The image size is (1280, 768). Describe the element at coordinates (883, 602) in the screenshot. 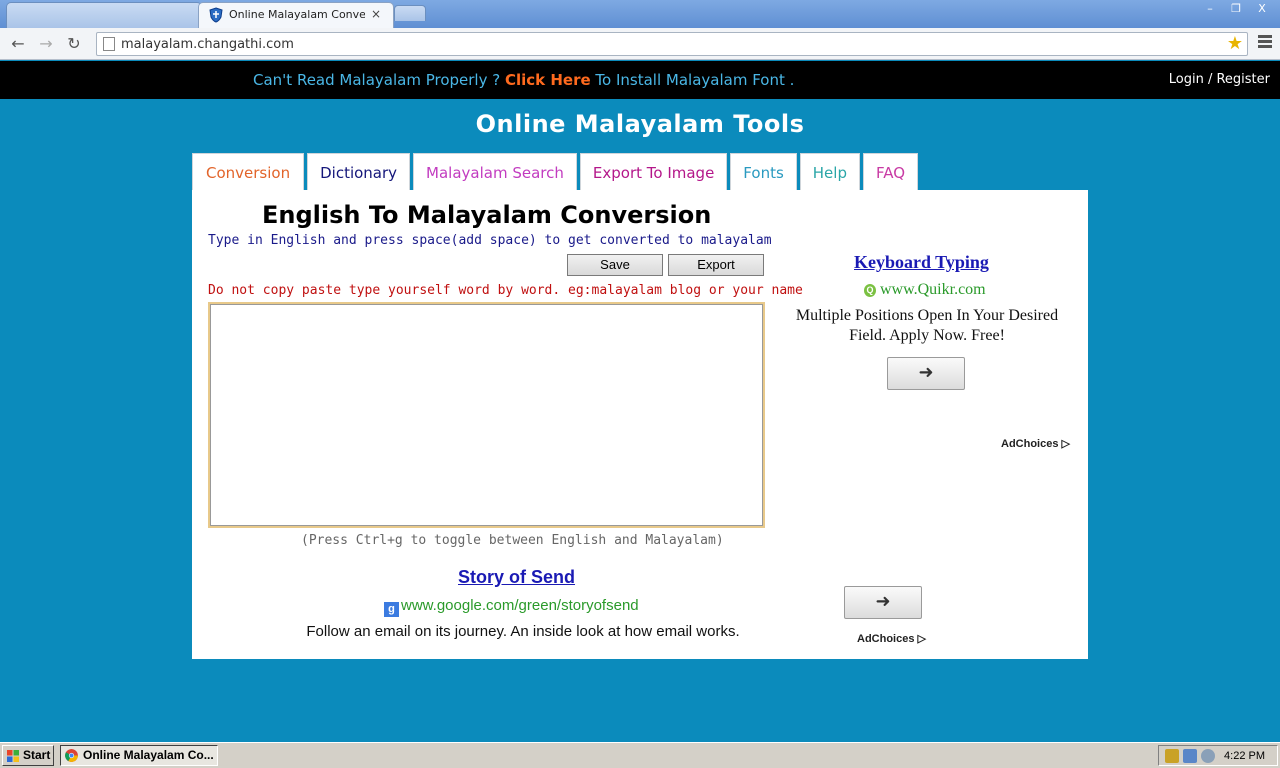

I see `ad-bottom-arrow-button: ➜` at that location.